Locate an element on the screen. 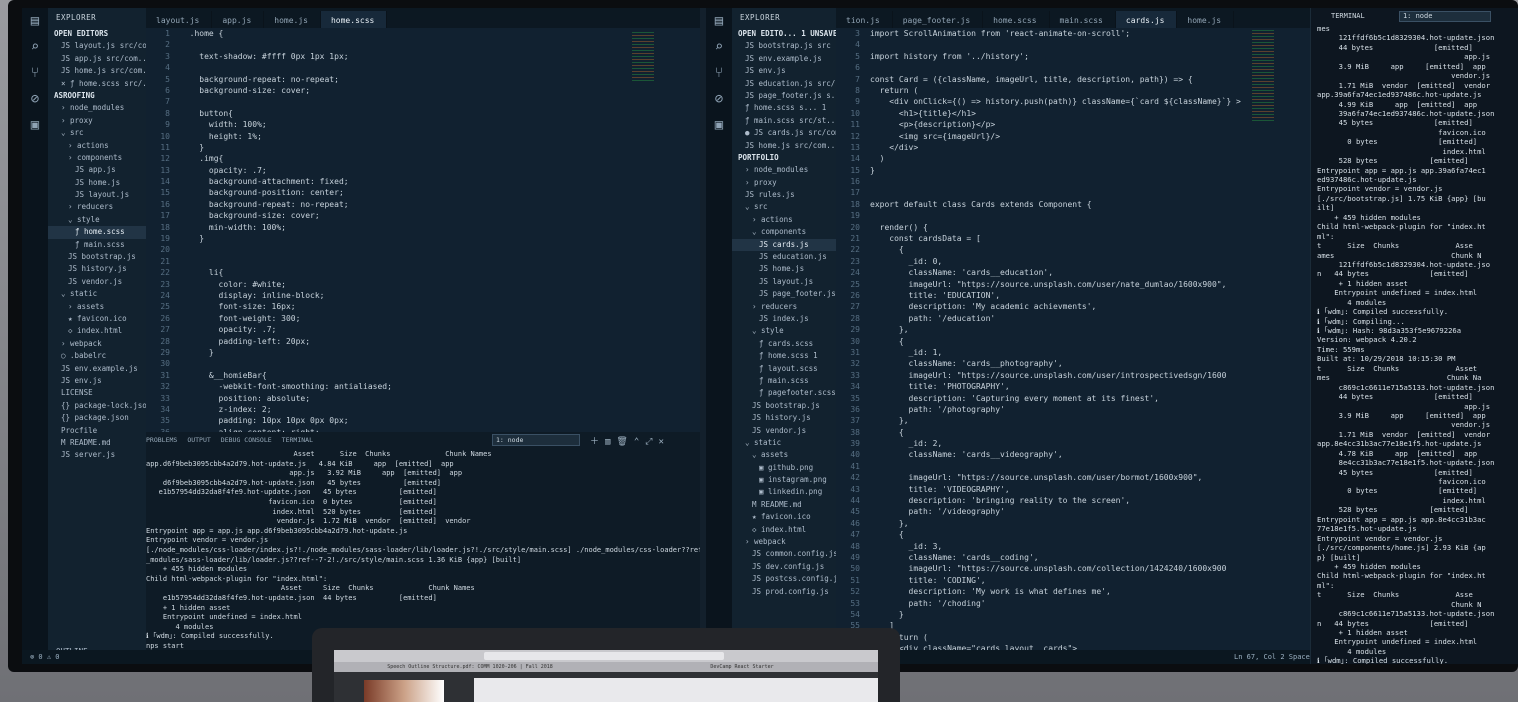 This screenshot has height=702, width=1518. tree-item: JS page_footer.js is located at coordinates (784, 294).